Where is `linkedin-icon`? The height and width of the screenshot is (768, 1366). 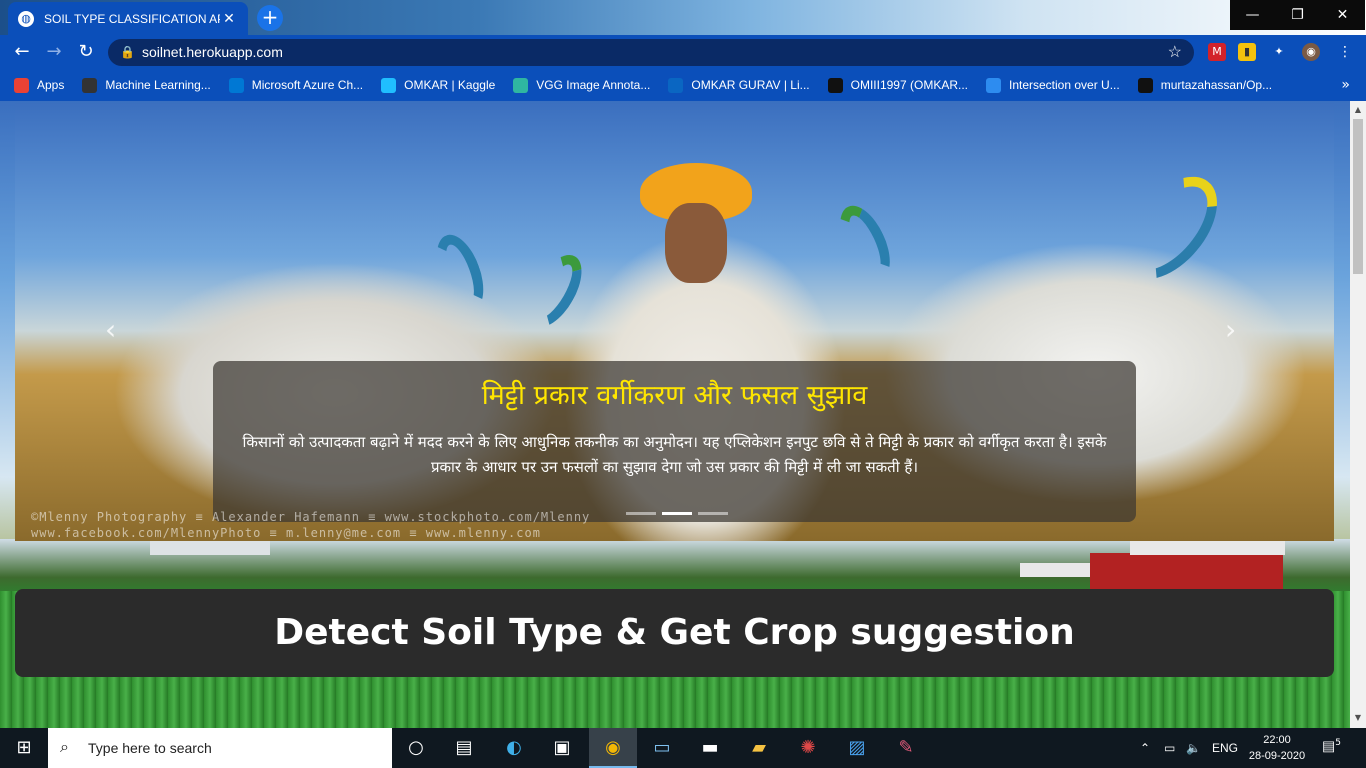
linkedin-icon is located at coordinates (676, 85).